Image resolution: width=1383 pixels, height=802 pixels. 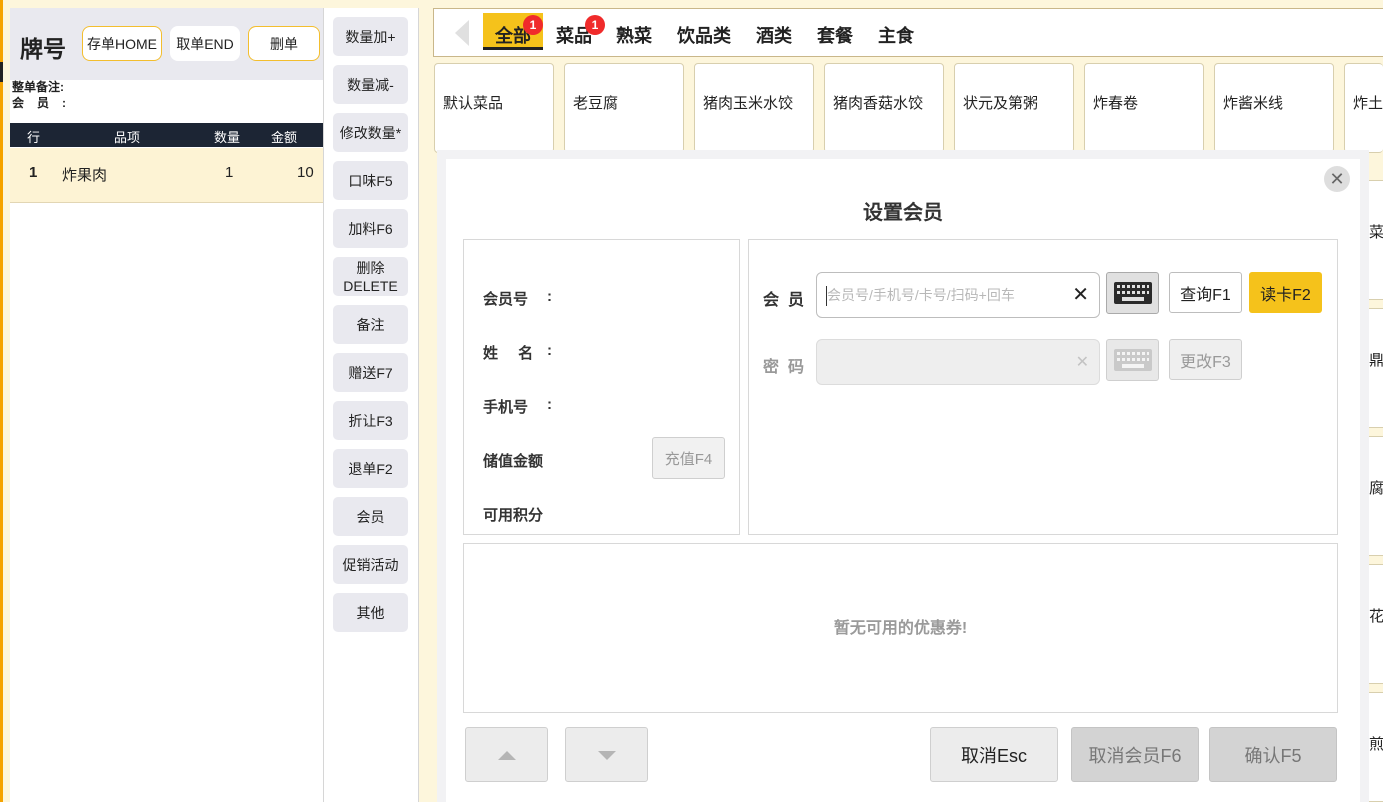 What do you see at coordinates (1014, 108) in the screenshot?
I see `dish-card: 状元及第粥` at bounding box center [1014, 108].